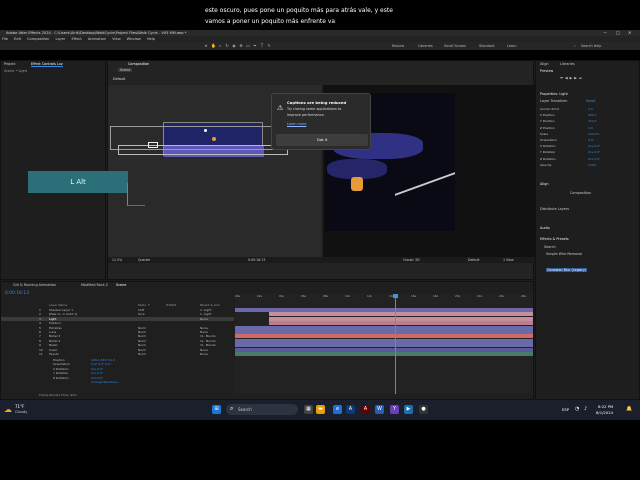  What do you see at coordinates (8, 409) in the screenshot?
I see `weather-icon: ☁` at bounding box center [8, 409].